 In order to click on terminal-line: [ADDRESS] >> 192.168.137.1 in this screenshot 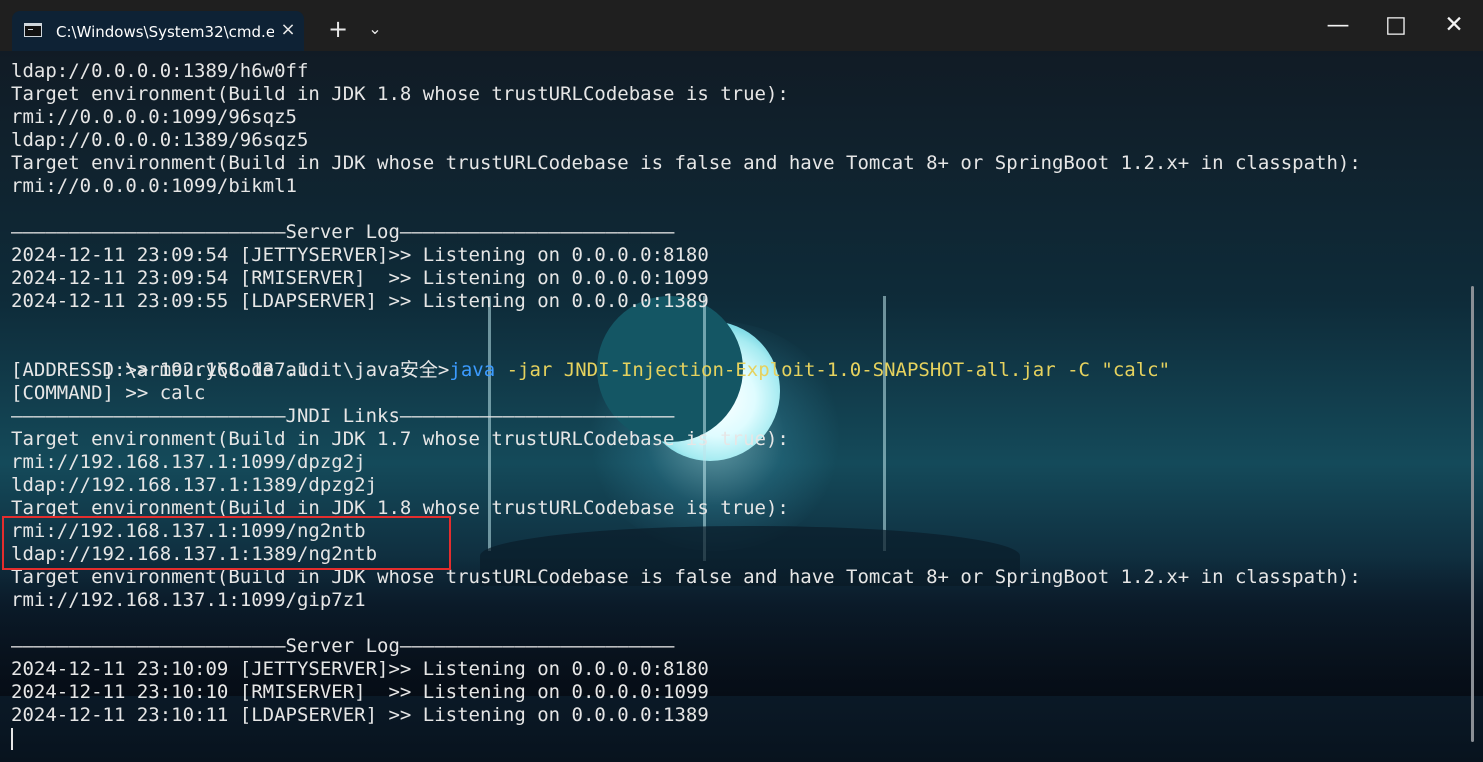, I will do `click(160, 370)`.